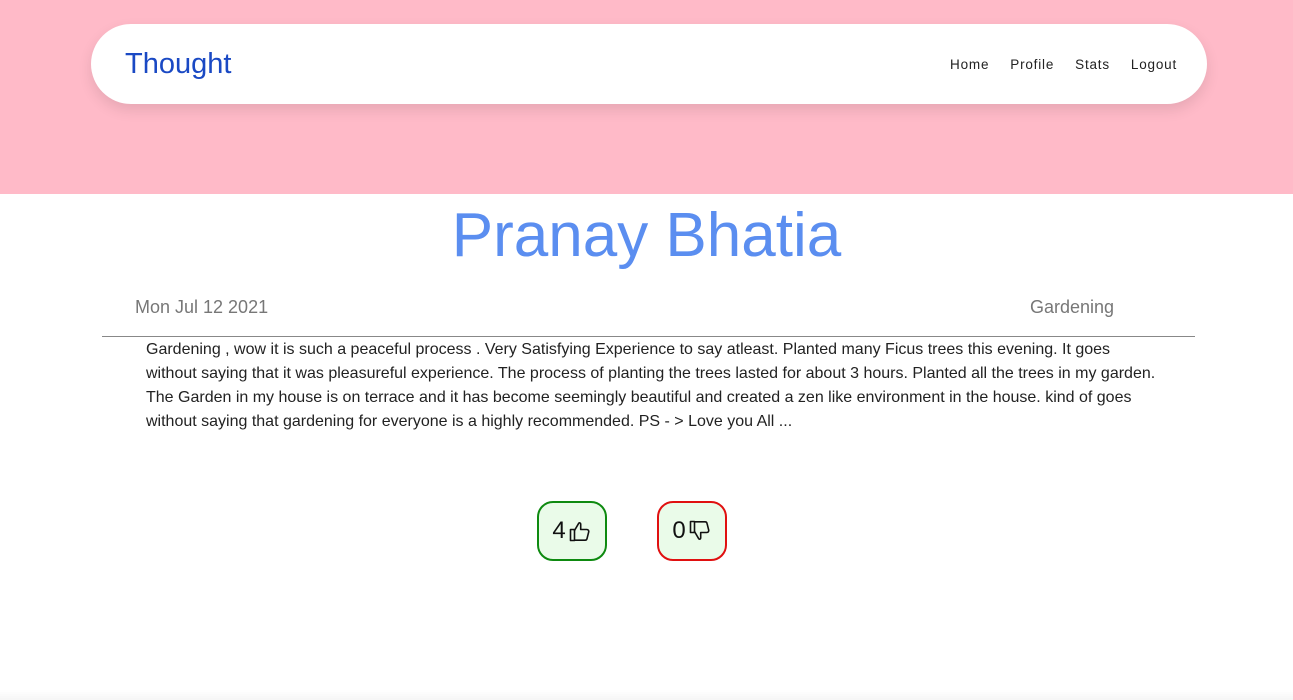 This screenshot has width=1293, height=700. Describe the element at coordinates (1092, 64) in the screenshot. I see `nav-link-stats: Stats` at that location.